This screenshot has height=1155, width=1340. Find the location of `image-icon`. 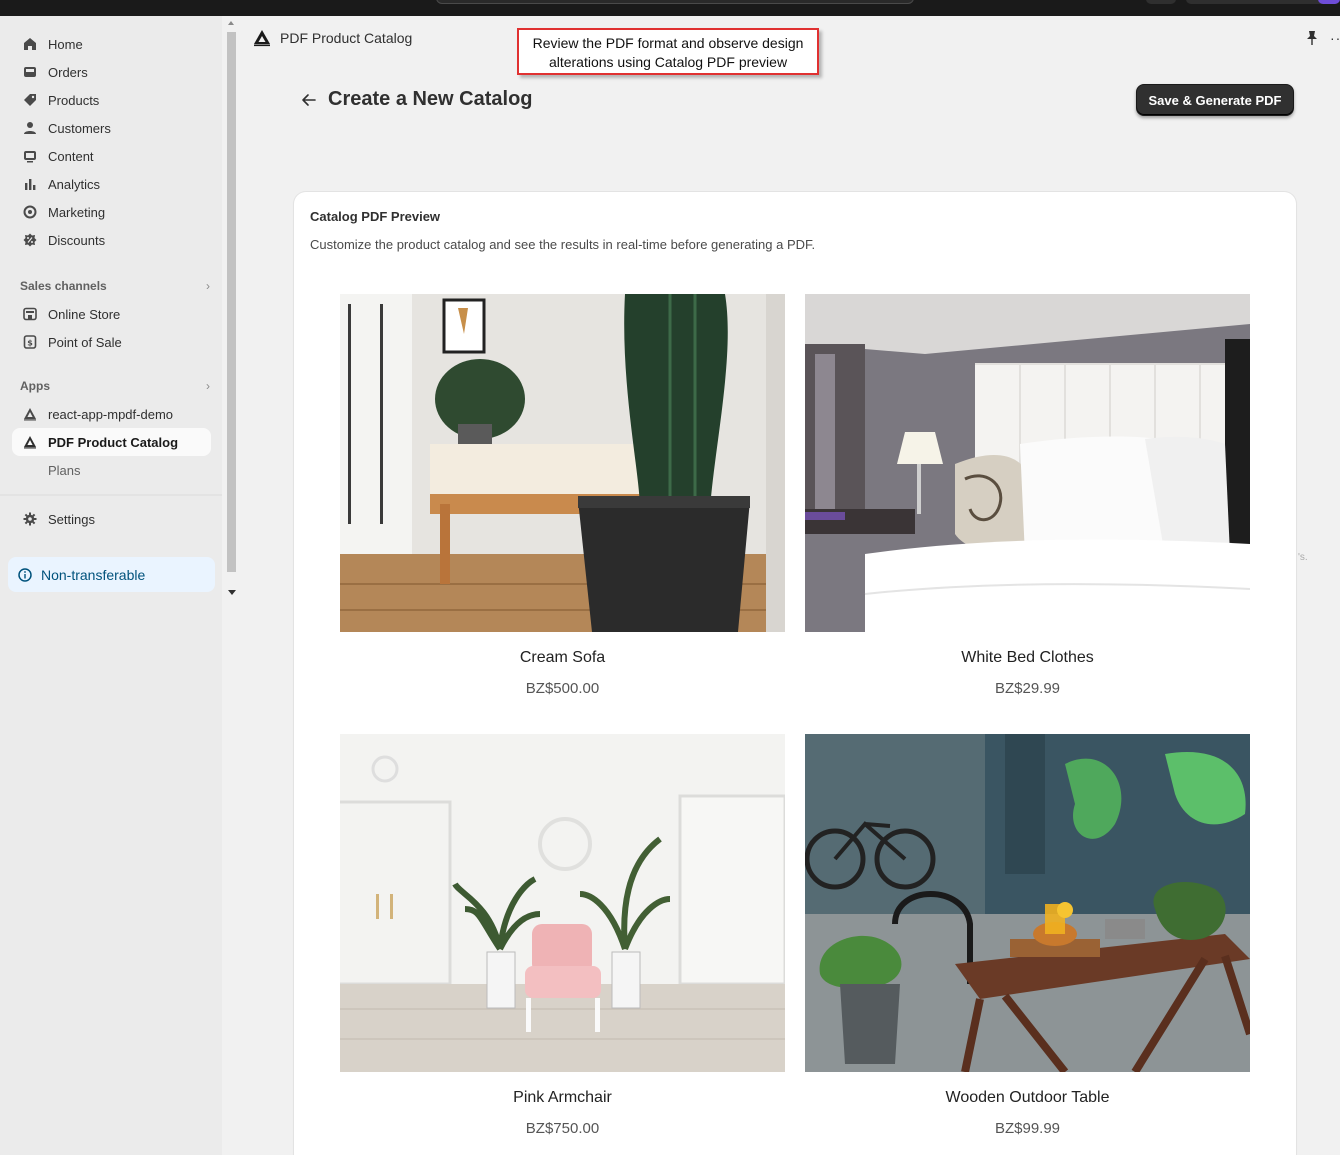

image-icon is located at coordinates (30, 156).